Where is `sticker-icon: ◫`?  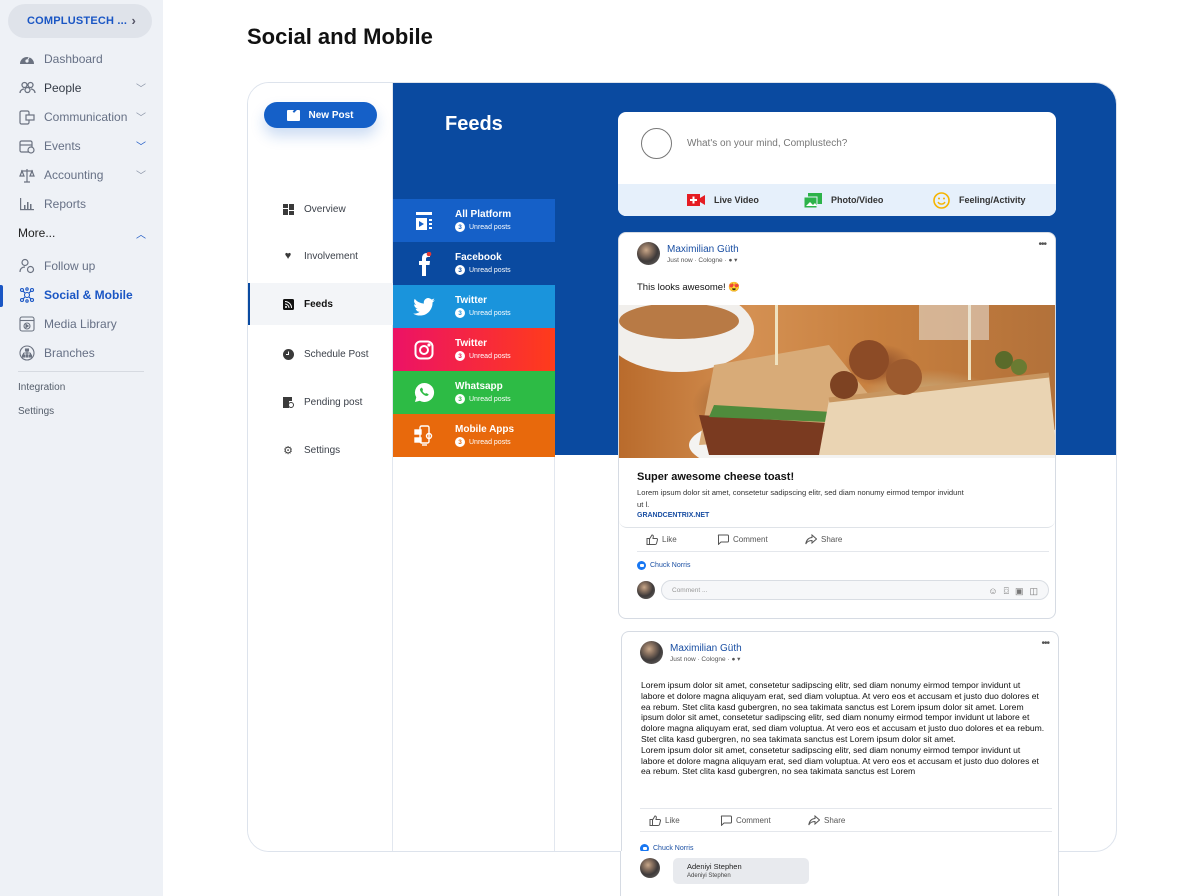 sticker-icon: ◫ is located at coordinates (1033, 591).